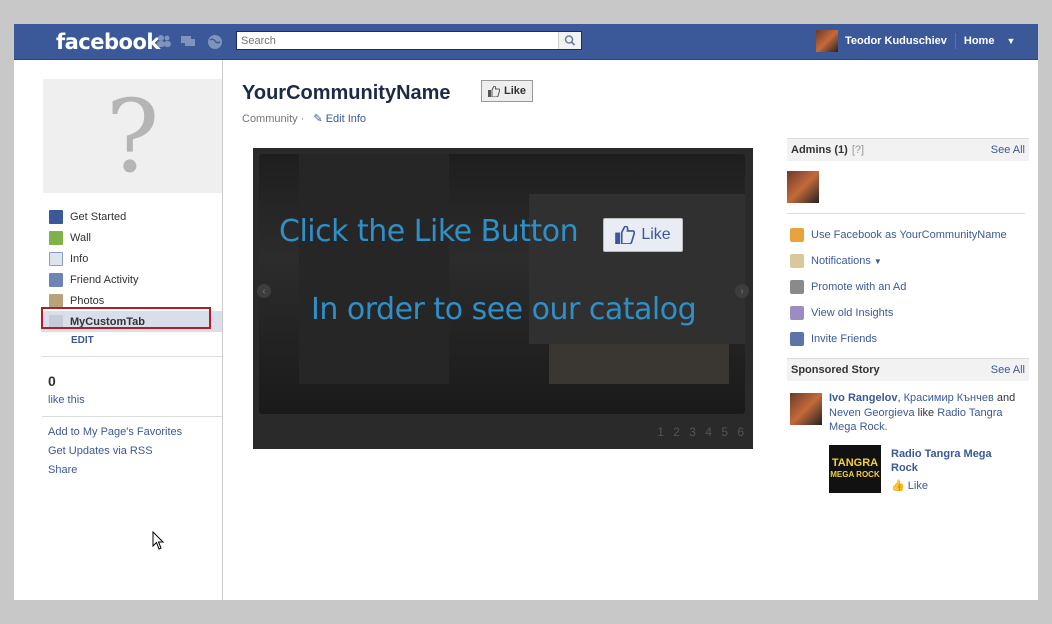  I want to click on search-box, so click(409, 40).